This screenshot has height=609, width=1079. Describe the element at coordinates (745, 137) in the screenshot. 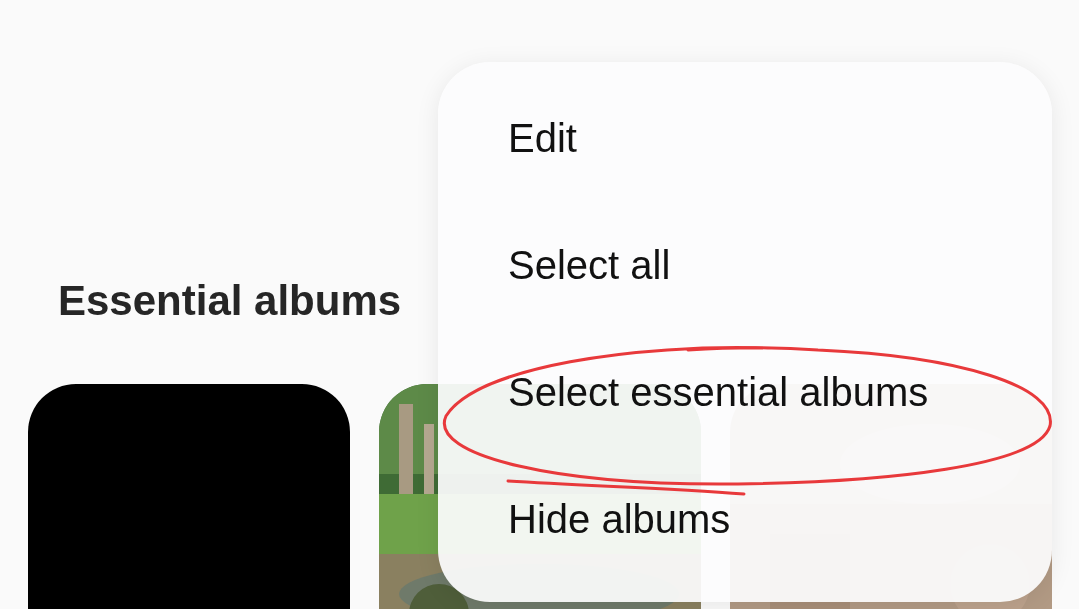

I see `menu-item: Edit` at that location.